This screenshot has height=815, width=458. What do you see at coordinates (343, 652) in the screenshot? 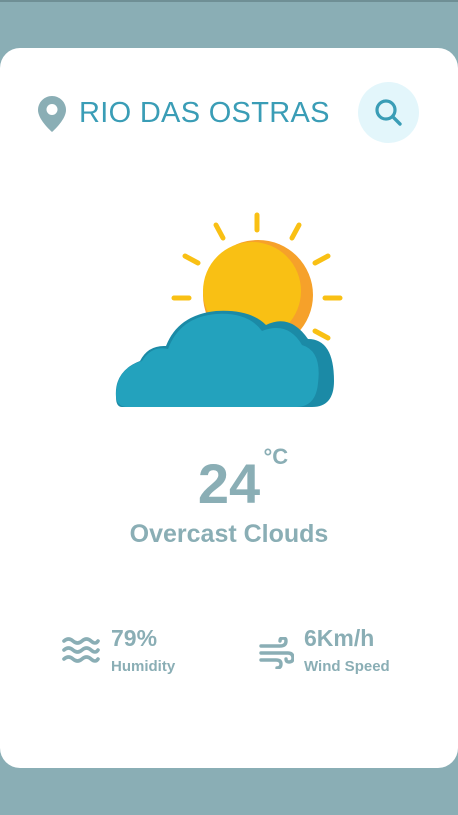
I see `wind-stat: 6Km/h Wind Speed` at bounding box center [343, 652].